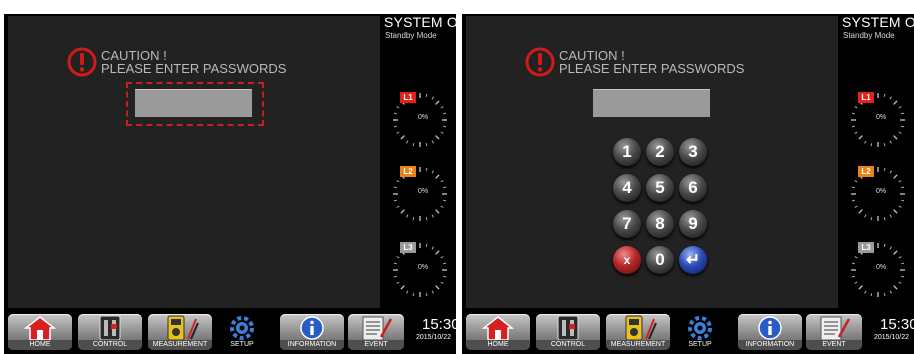 The image size is (914, 354). What do you see at coordinates (897, 324) in the screenshot?
I see `clock-time: 15:30` at bounding box center [897, 324].